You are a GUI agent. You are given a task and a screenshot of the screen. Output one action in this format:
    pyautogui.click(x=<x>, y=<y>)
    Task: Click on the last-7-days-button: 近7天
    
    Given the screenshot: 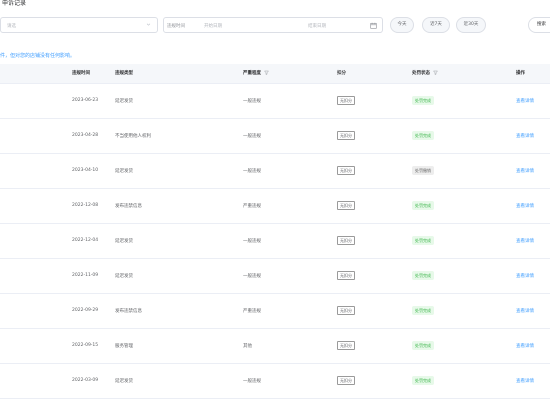 What is the action you would take?
    pyautogui.click(x=436, y=25)
    